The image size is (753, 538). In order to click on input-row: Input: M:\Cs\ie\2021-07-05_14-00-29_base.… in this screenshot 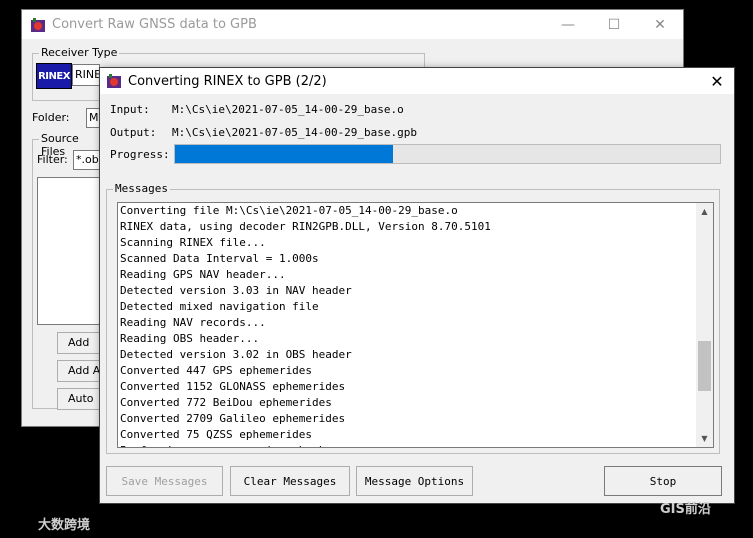, I will do `click(257, 109)`.